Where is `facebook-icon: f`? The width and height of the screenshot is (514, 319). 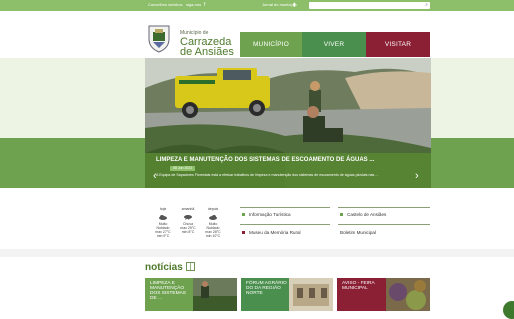
facebook-icon: f is located at coordinates (206, 5).